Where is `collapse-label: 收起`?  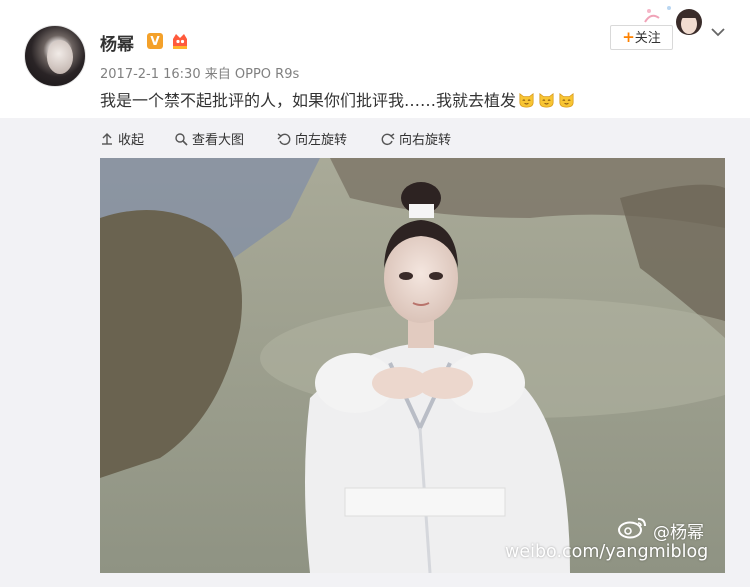
collapse-label: 收起 is located at coordinates (131, 140).